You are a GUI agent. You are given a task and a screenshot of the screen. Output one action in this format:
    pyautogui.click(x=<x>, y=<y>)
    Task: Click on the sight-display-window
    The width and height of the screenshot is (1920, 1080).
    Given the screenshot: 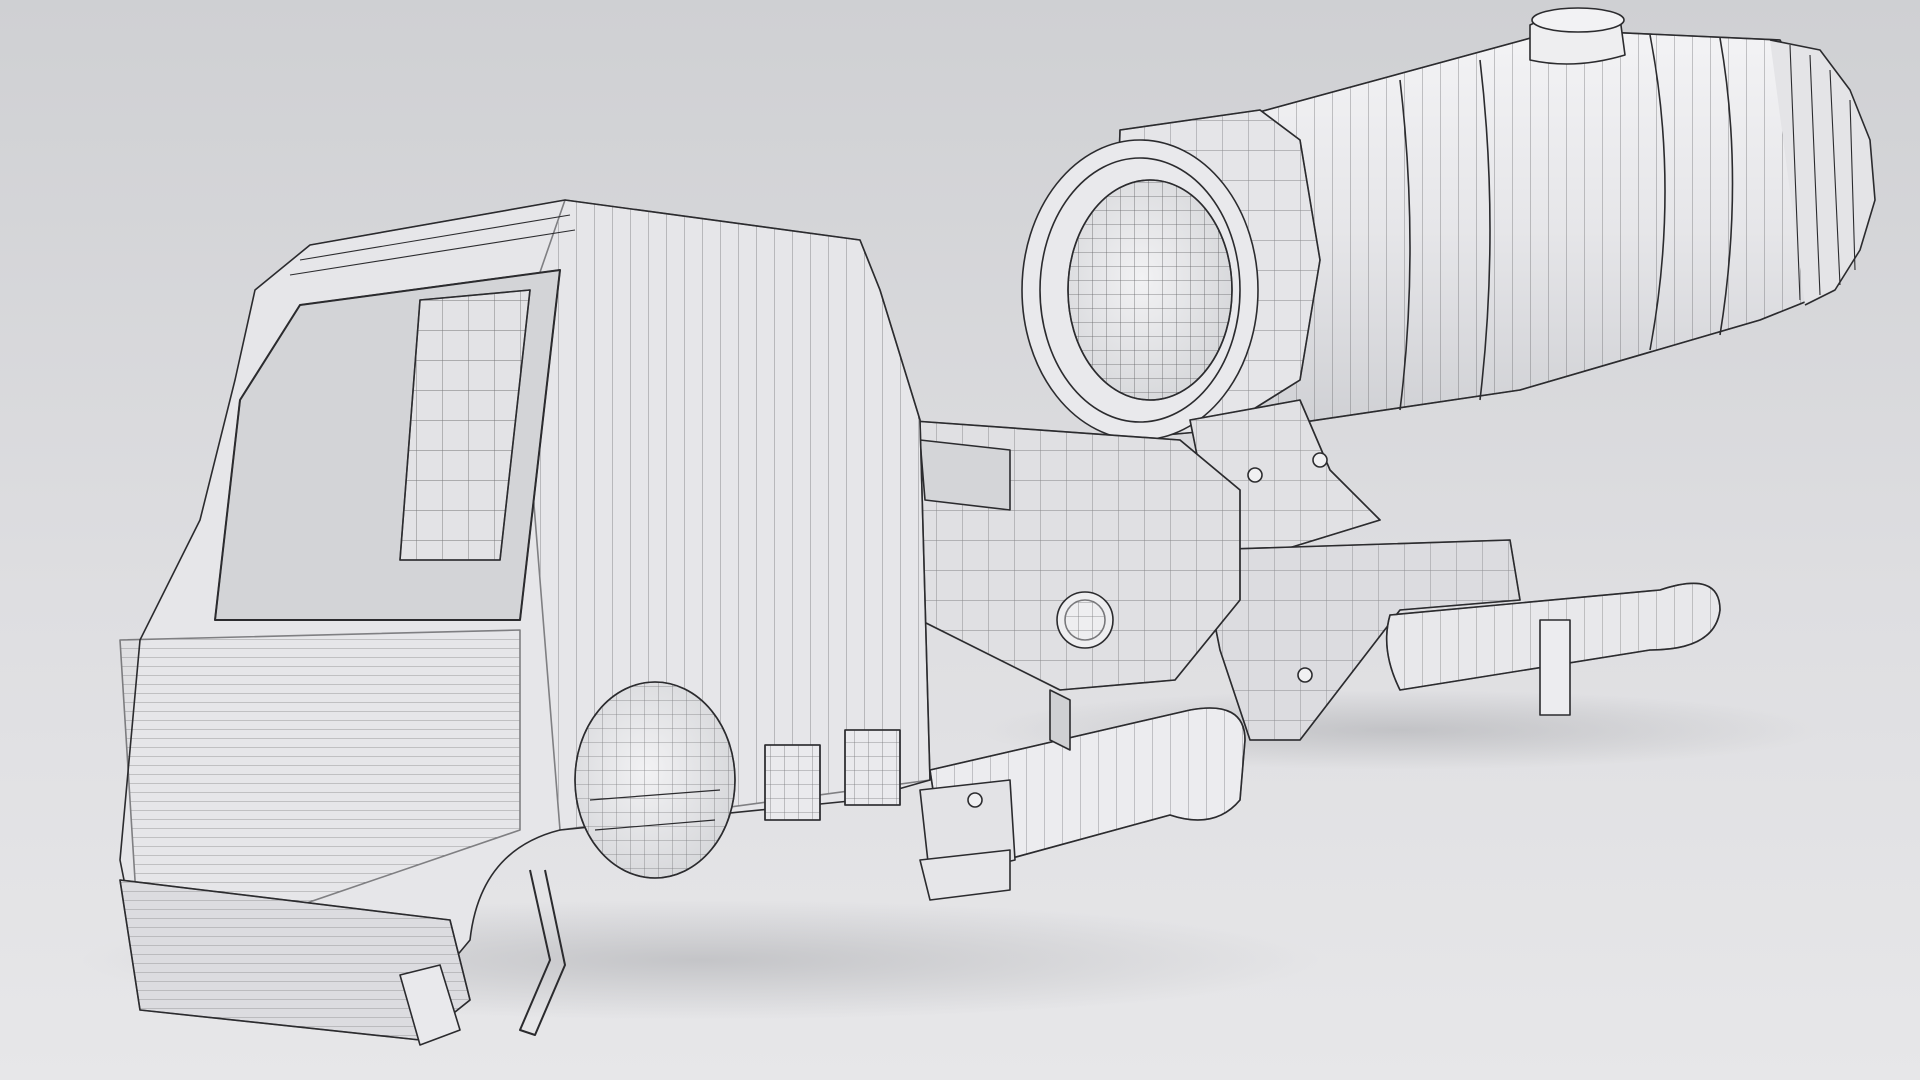 What is the action you would take?
    pyautogui.click(x=965, y=475)
    